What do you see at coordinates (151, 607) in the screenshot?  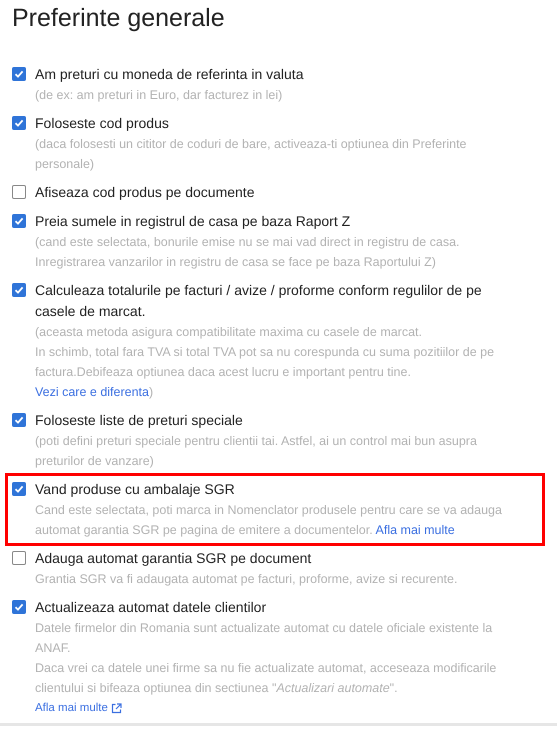 I see `option-label: Actualizeaza automat datele clientilor` at bounding box center [151, 607].